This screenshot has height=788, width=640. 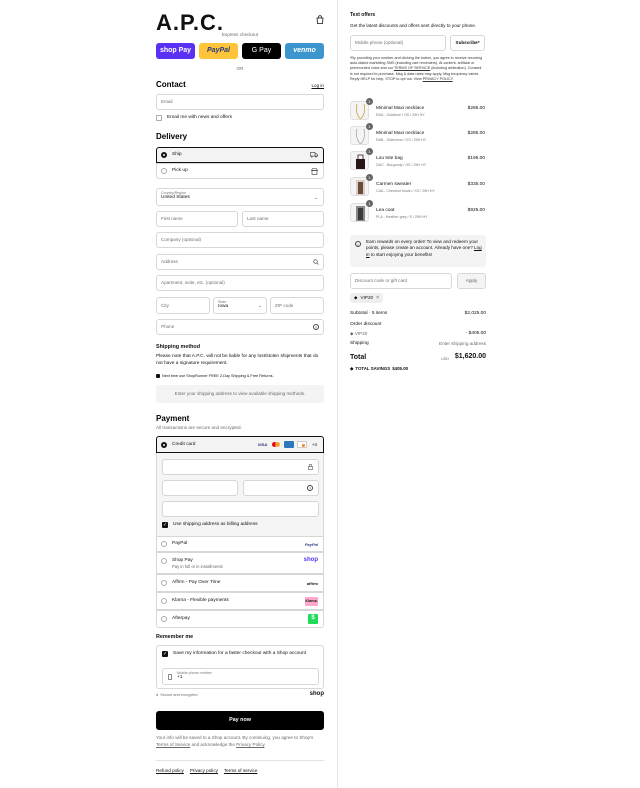 What do you see at coordinates (164, 544) in the screenshot?
I see `paypal-radio` at bounding box center [164, 544].